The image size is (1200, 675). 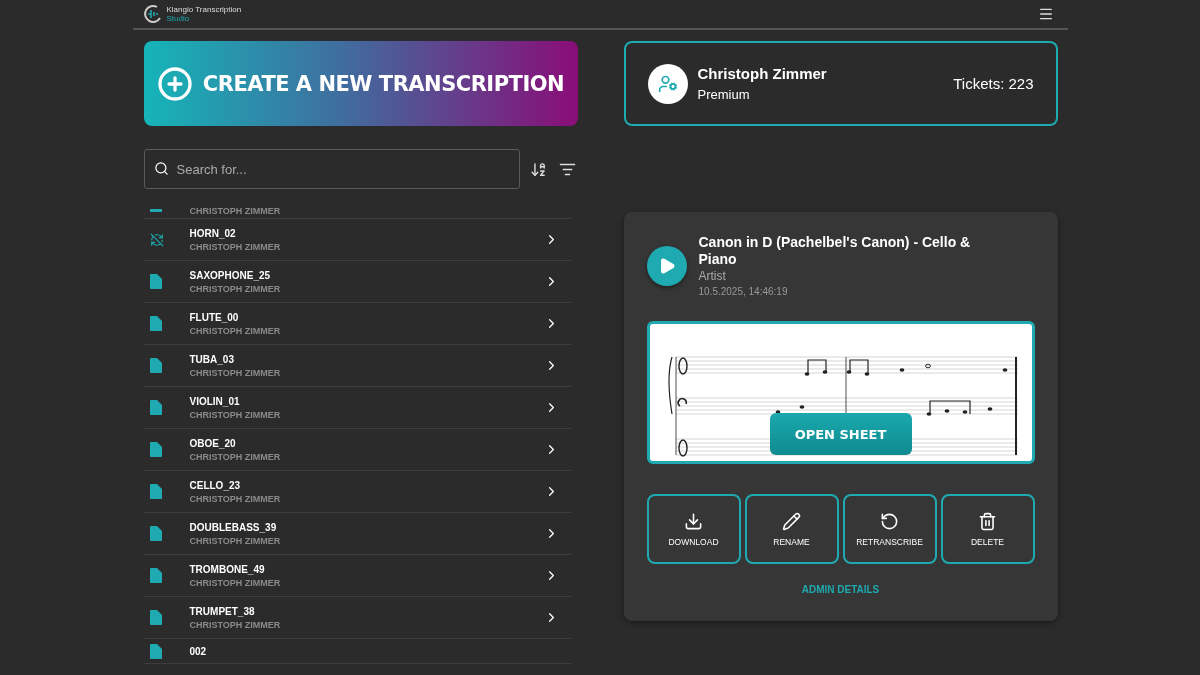 I want to click on transcription-title: TUBA_03, so click(x=212, y=359).